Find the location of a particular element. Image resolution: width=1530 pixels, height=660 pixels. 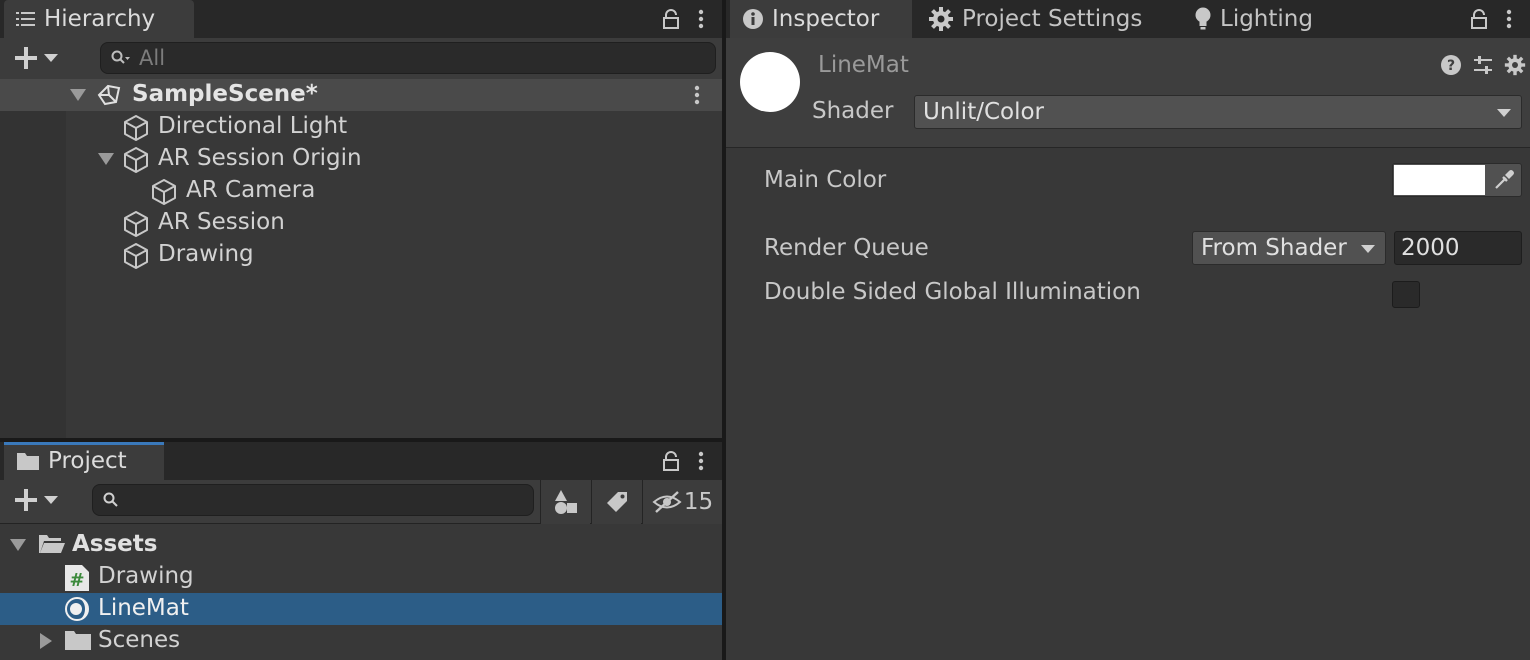

hierarchy-item-drawing: Drawing is located at coordinates (361, 255).